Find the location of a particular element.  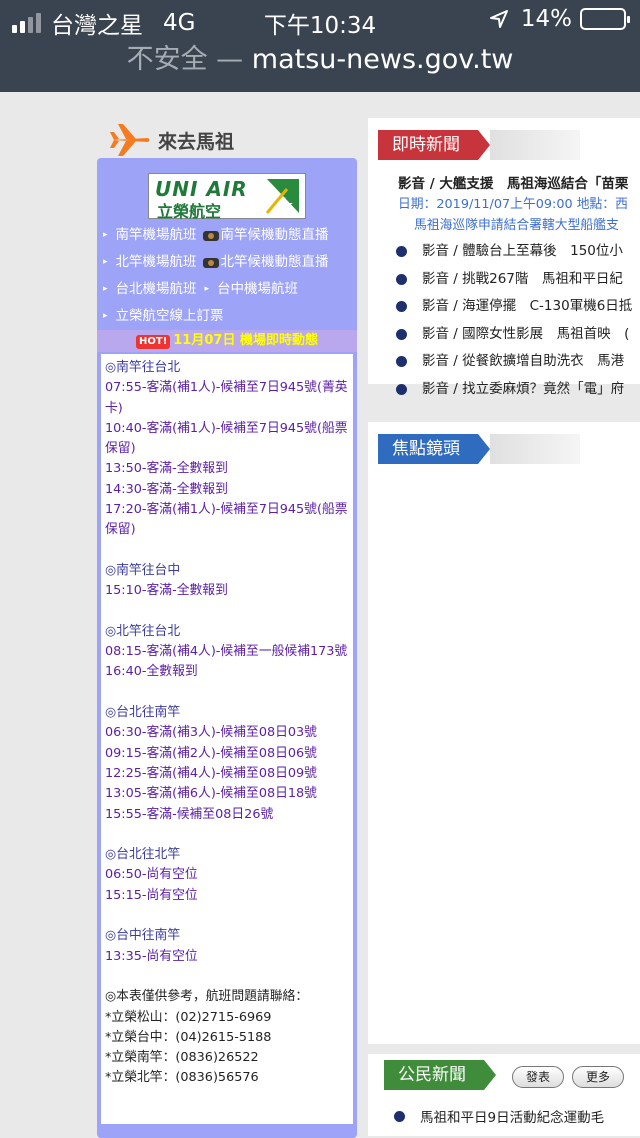

taichung-flights-link: 台中機場航班 is located at coordinates (257, 289).